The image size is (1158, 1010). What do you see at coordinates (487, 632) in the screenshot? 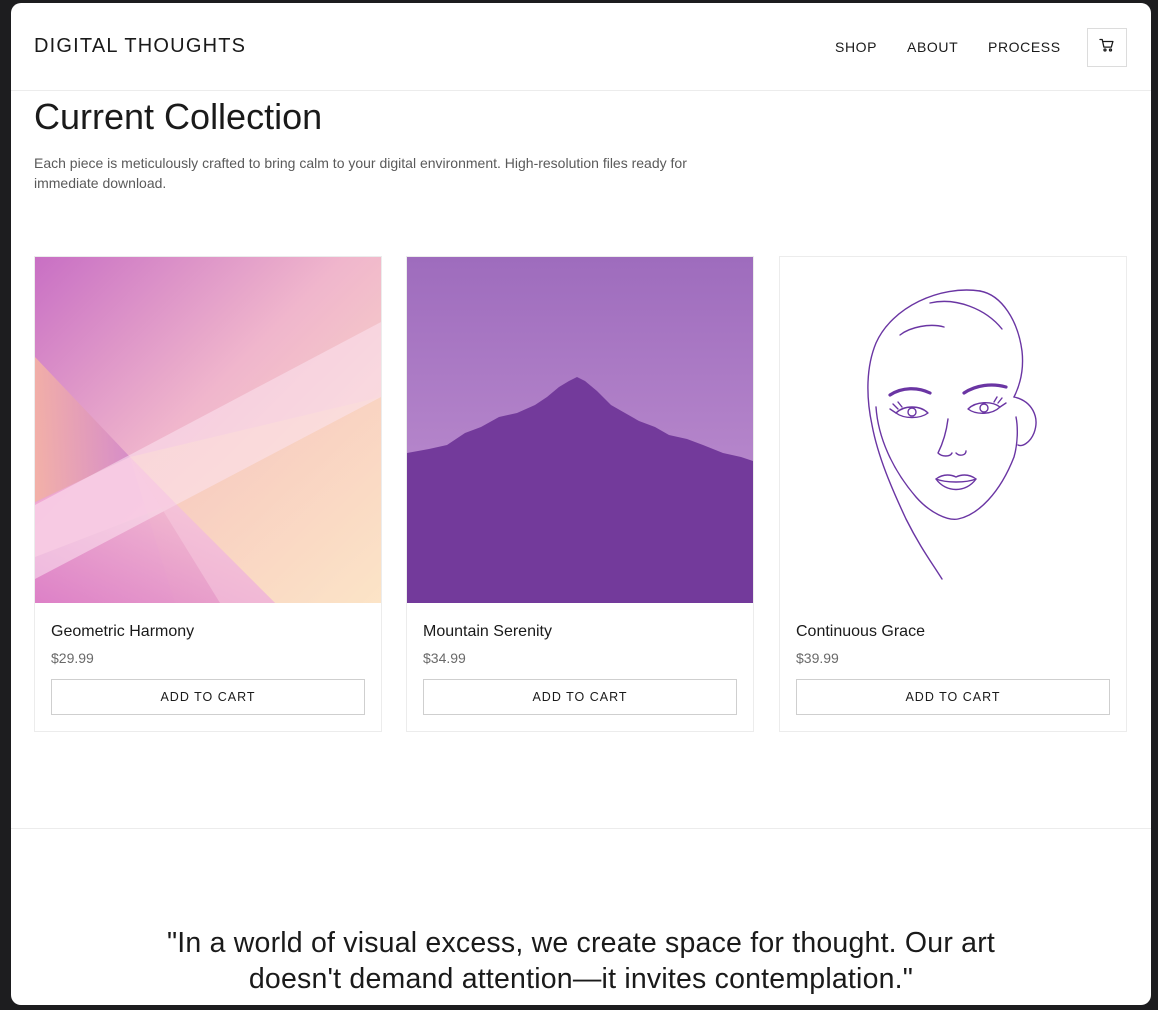
I see `product-name: Mountain Serenity` at bounding box center [487, 632].